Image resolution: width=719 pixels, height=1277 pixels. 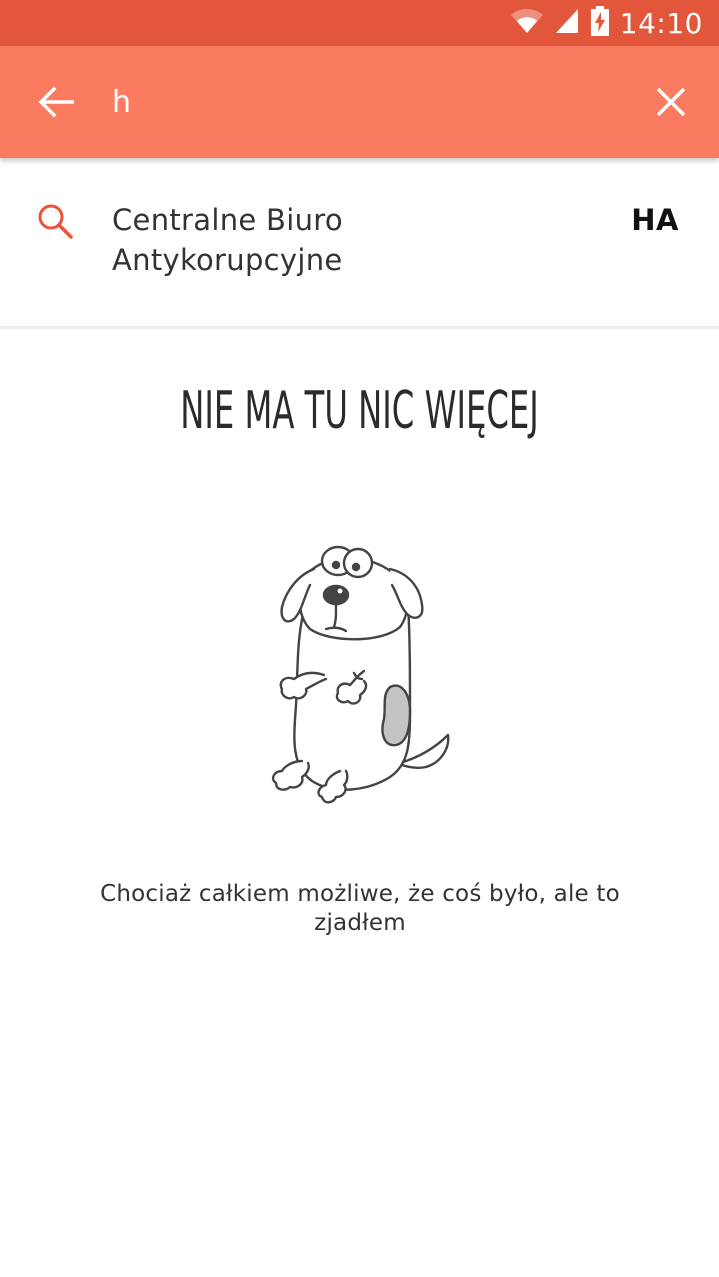 What do you see at coordinates (661, 23) in the screenshot?
I see `status-time: 14:10` at bounding box center [661, 23].